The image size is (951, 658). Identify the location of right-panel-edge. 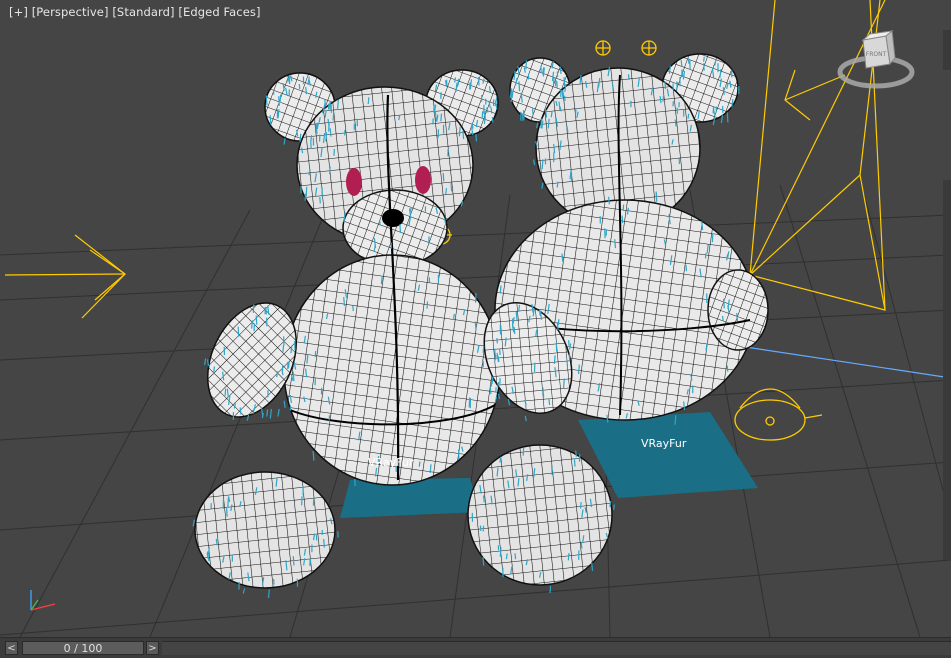
(947, 370).